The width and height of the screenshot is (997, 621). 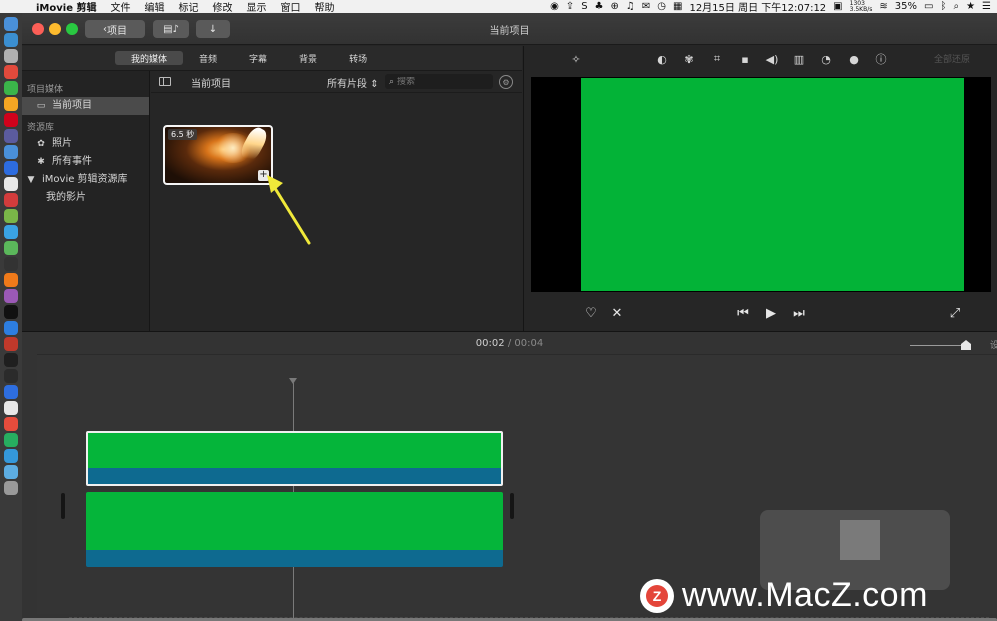 What do you see at coordinates (353, 82) in the screenshot?
I see `clip-filter-select: 所有片段 ⇕` at bounding box center [353, 82].